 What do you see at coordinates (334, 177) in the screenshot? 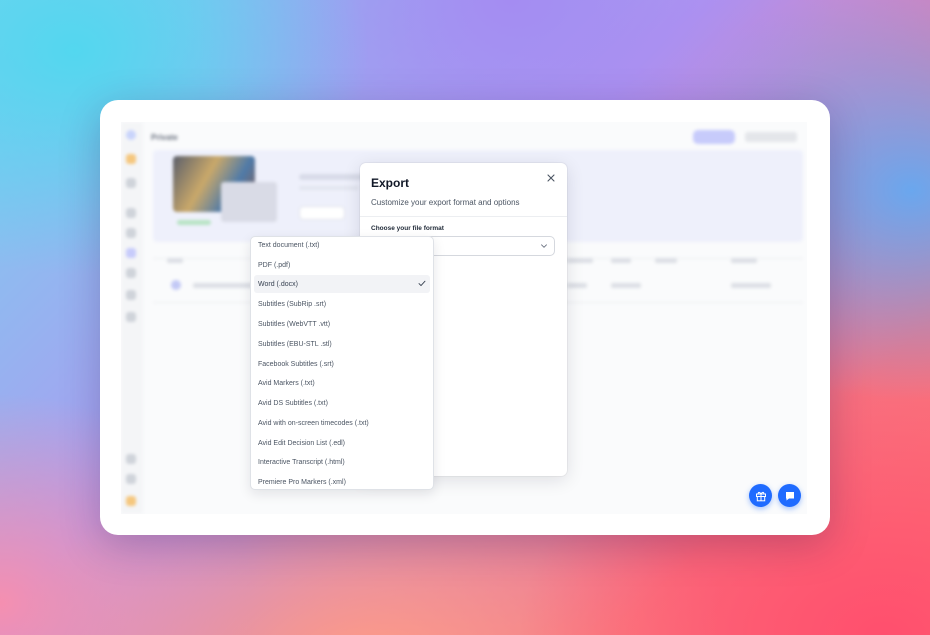
I see `banner-heading` at bounding box center [334, 177].